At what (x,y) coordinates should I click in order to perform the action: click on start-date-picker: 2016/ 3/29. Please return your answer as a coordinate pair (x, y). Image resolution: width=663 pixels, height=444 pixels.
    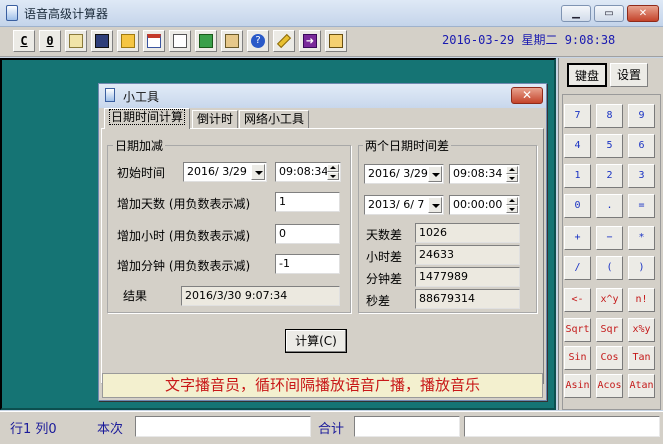
    Looking at the image, I should click on (225, 172).